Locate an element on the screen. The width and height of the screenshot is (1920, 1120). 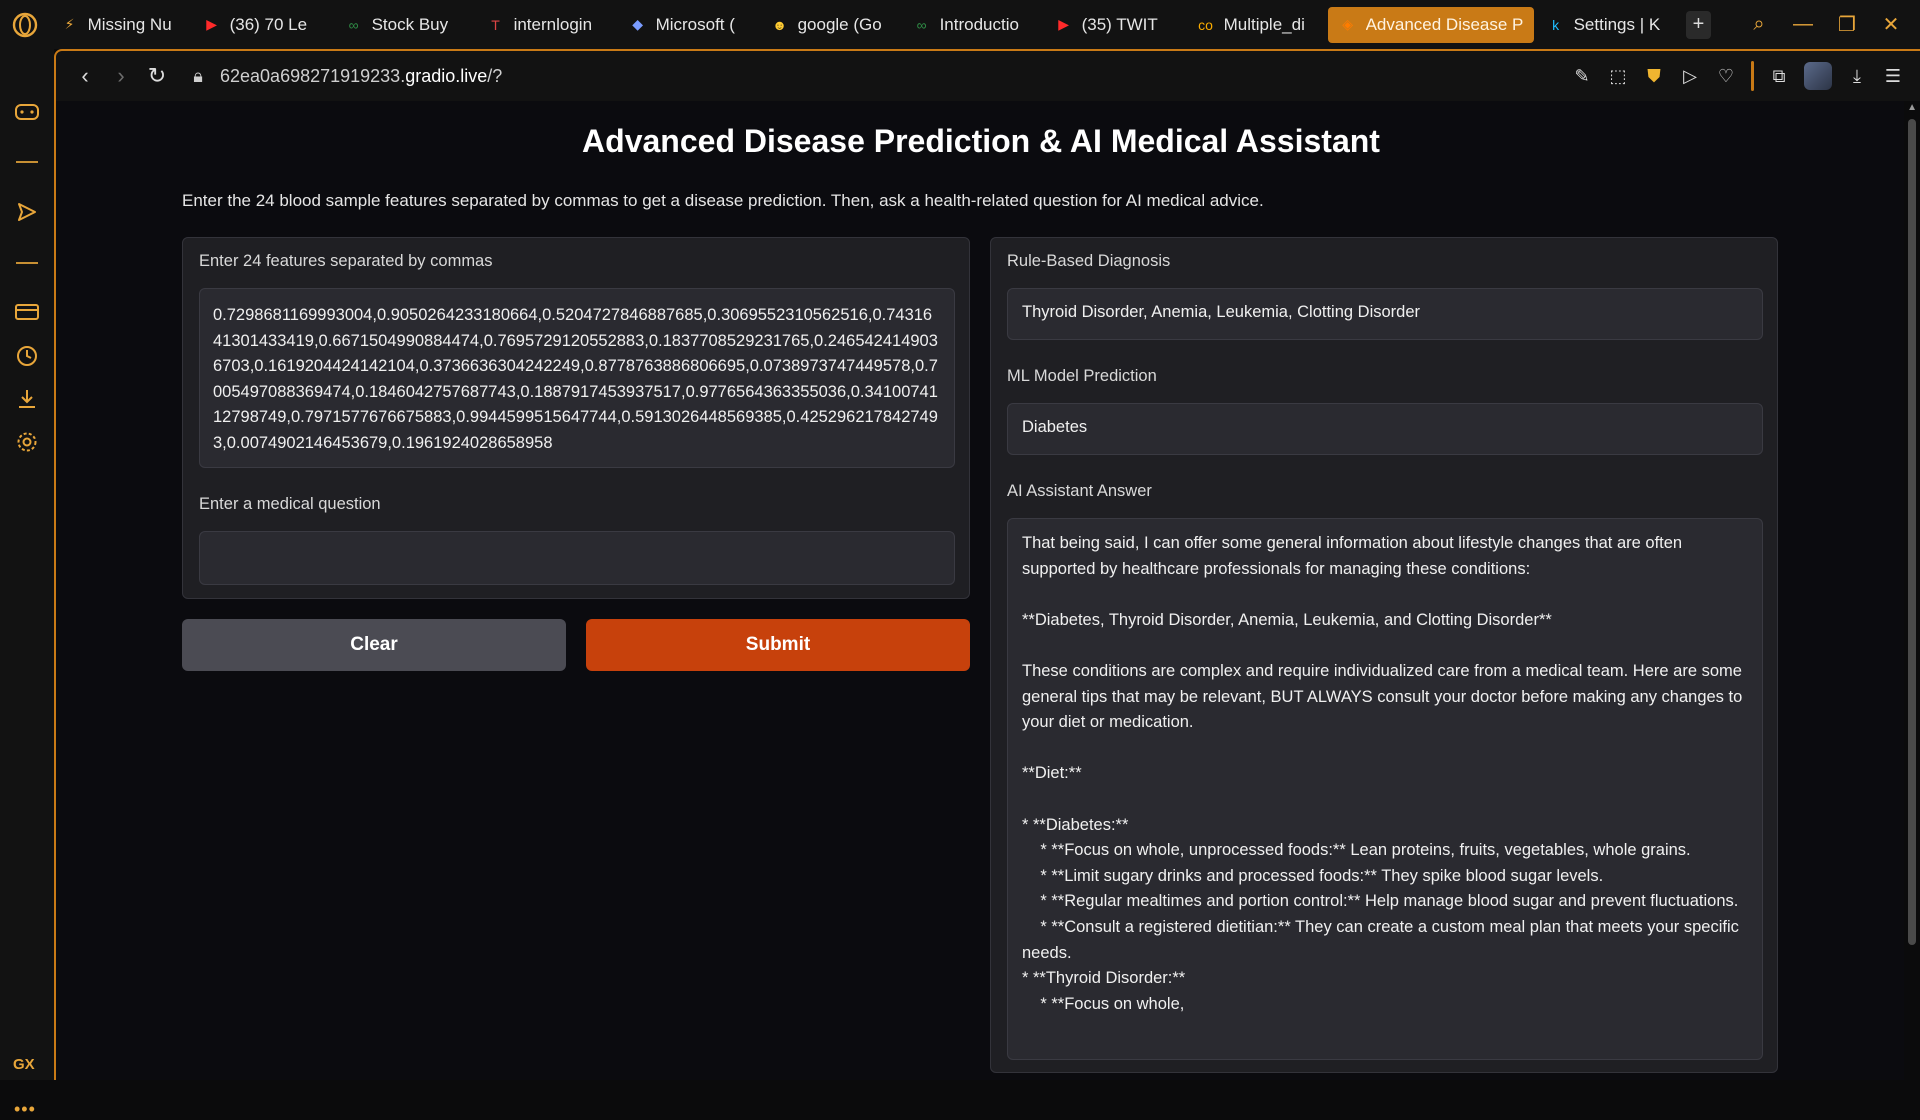
new-tab-button: + is located at coordinates (1698, 24).